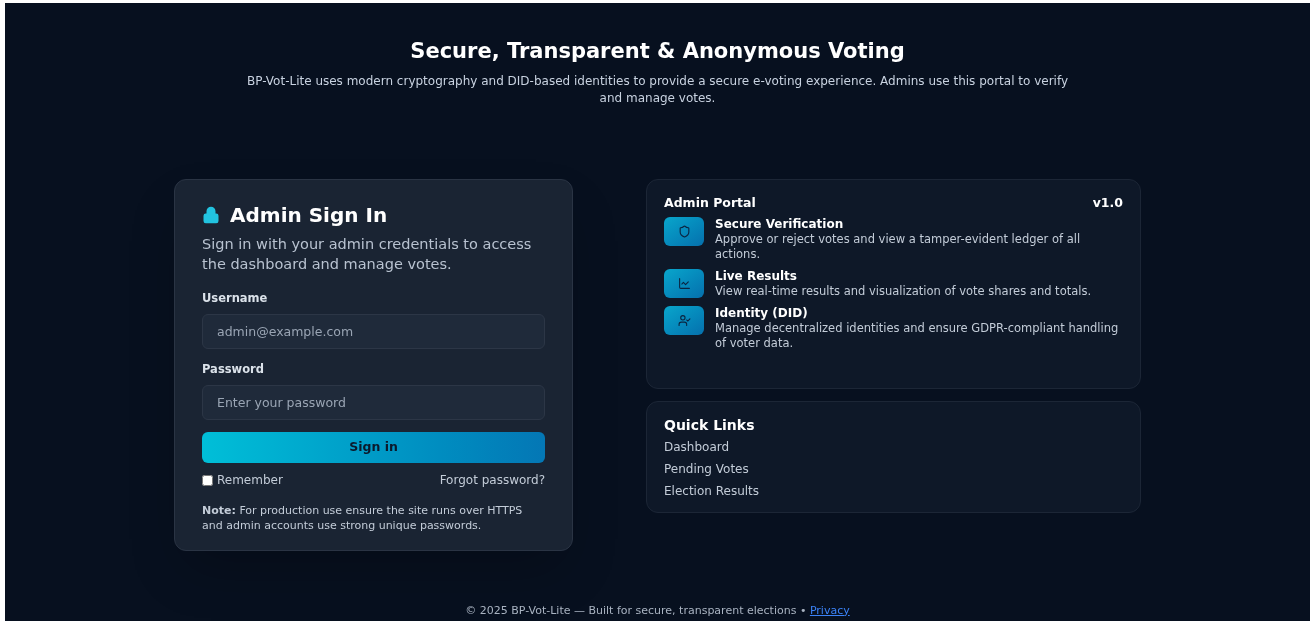 The height and width of the screenshot is (621, 1316). I want to click on quick-link: Dashboard, so click(697, 446).